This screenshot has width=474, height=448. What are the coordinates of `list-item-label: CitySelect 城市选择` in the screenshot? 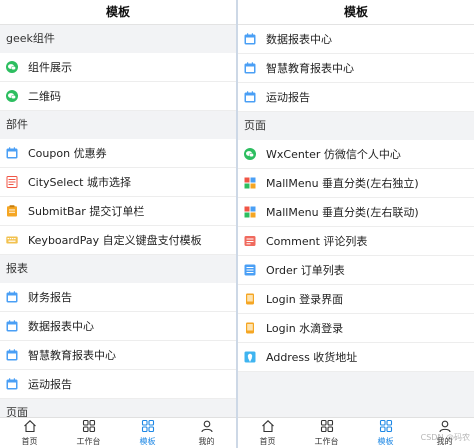 It's located at (79, 182).